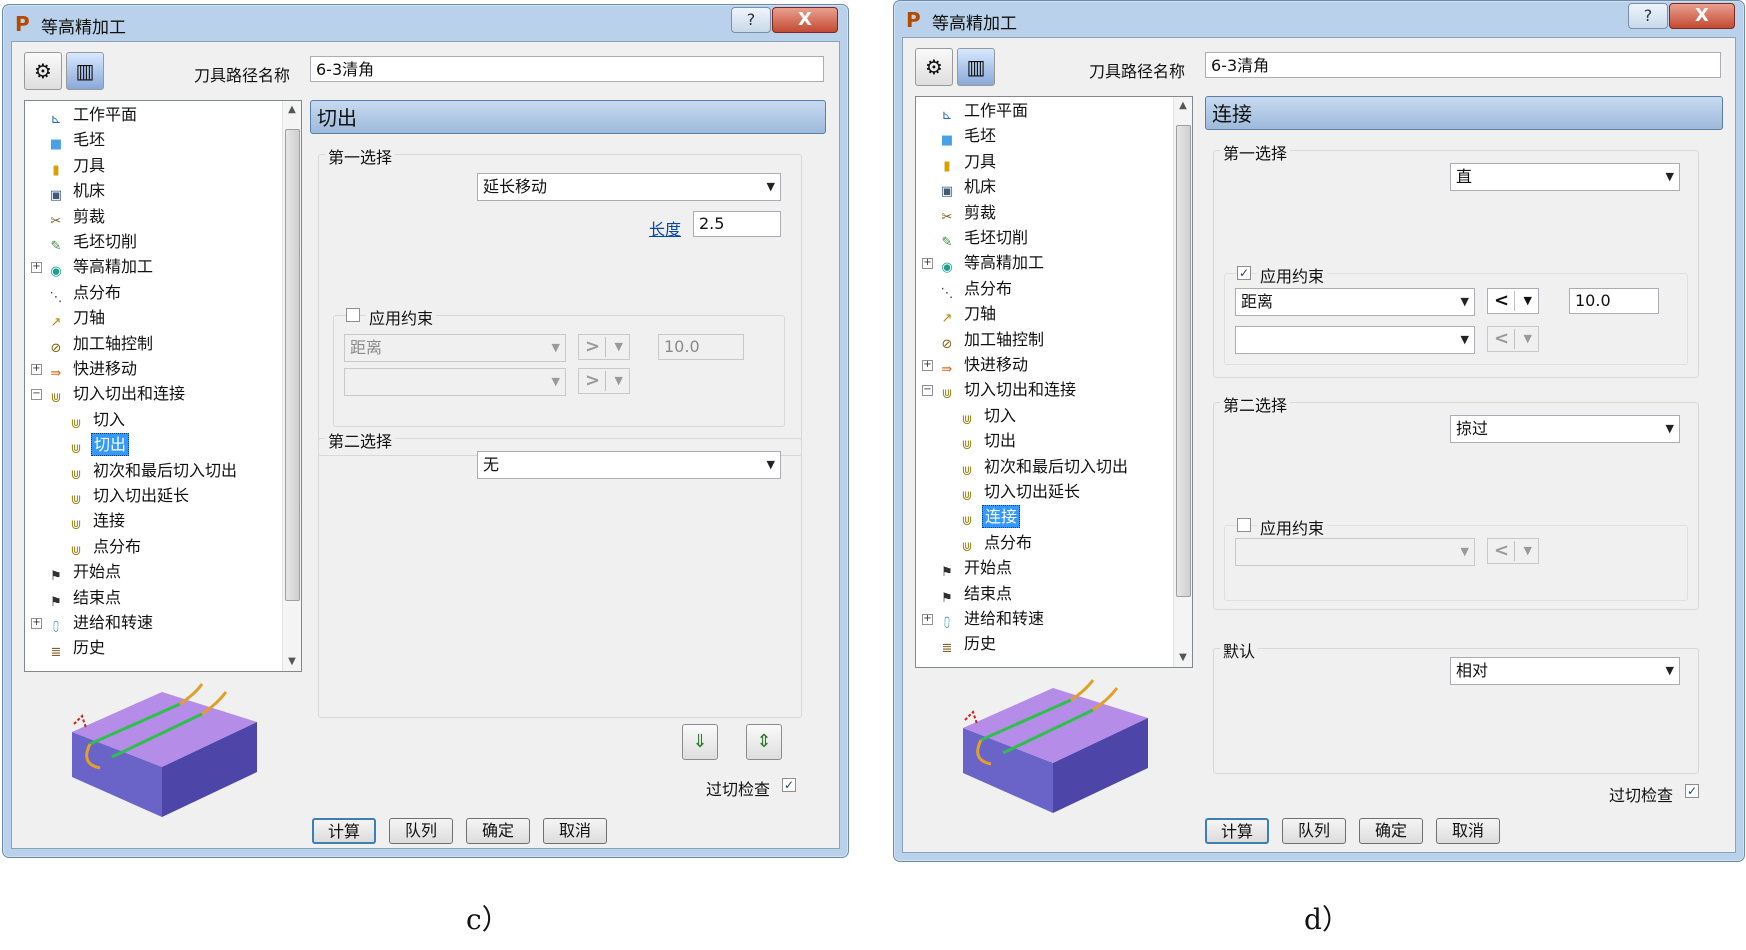 Image resolution: width=1746 pixels, height=950 pixels. I want to click on help-button: ?, so click(1648, 16).